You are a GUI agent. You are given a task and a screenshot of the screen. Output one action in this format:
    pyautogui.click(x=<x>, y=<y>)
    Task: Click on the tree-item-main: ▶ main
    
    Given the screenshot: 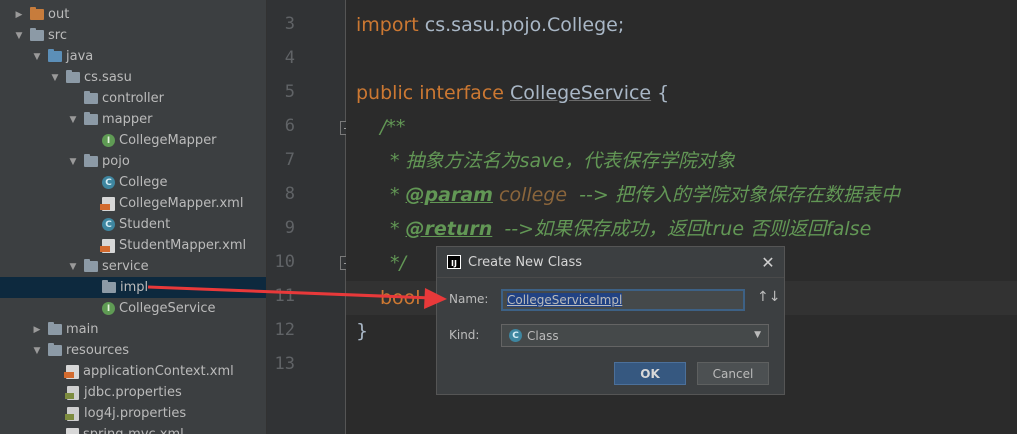 What is the action you would take?
    pyautogui.click(x=133, y=329)
    